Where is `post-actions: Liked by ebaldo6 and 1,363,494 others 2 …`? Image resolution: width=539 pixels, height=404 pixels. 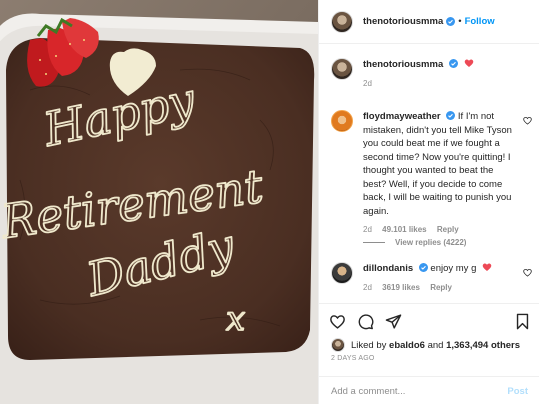
post-actions: Liked by ebaldo6 and 1,363,494 others 2 … is located at coordinates (429, 353).